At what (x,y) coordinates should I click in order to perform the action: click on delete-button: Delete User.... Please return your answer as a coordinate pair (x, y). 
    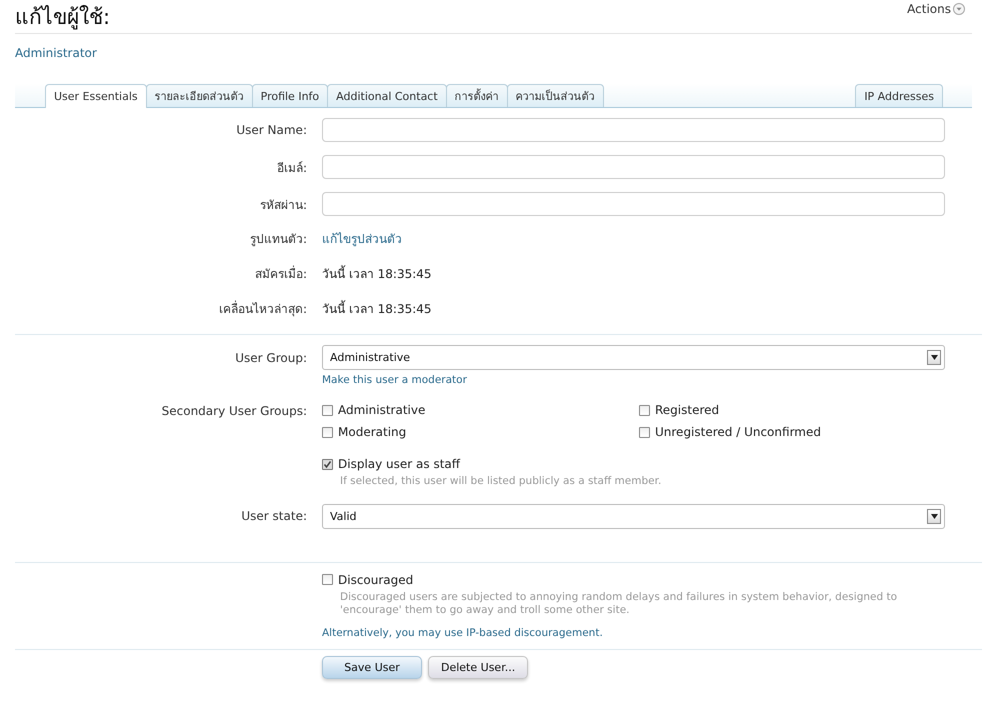
    Looking at the image, I should click on (478, 667).